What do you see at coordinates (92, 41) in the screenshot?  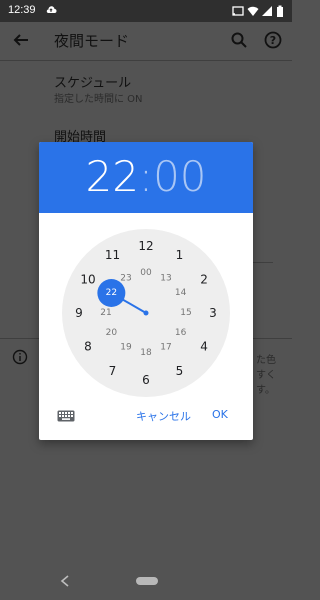 I see `page-title: 夜間モード` at bounding box center [92, 41].